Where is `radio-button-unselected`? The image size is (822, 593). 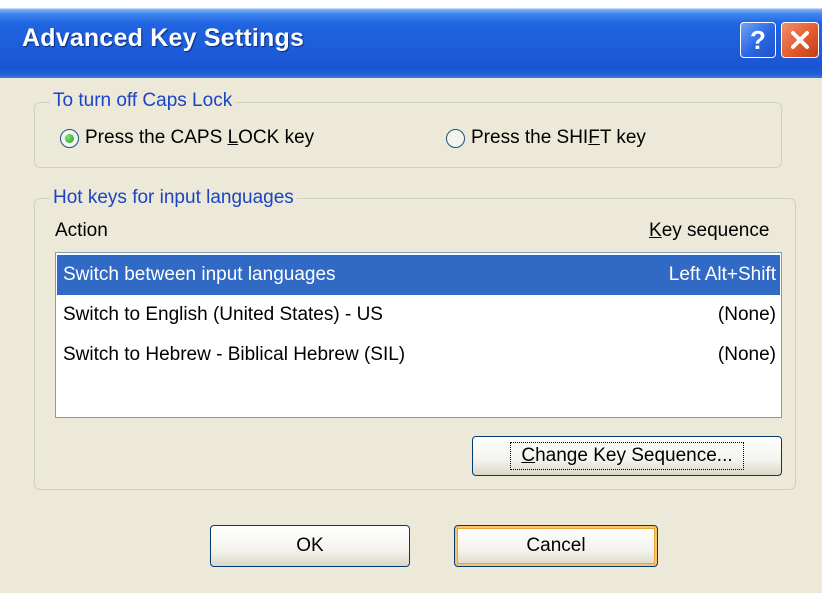 radio-button-unselected is located at coordinates (455, 138).